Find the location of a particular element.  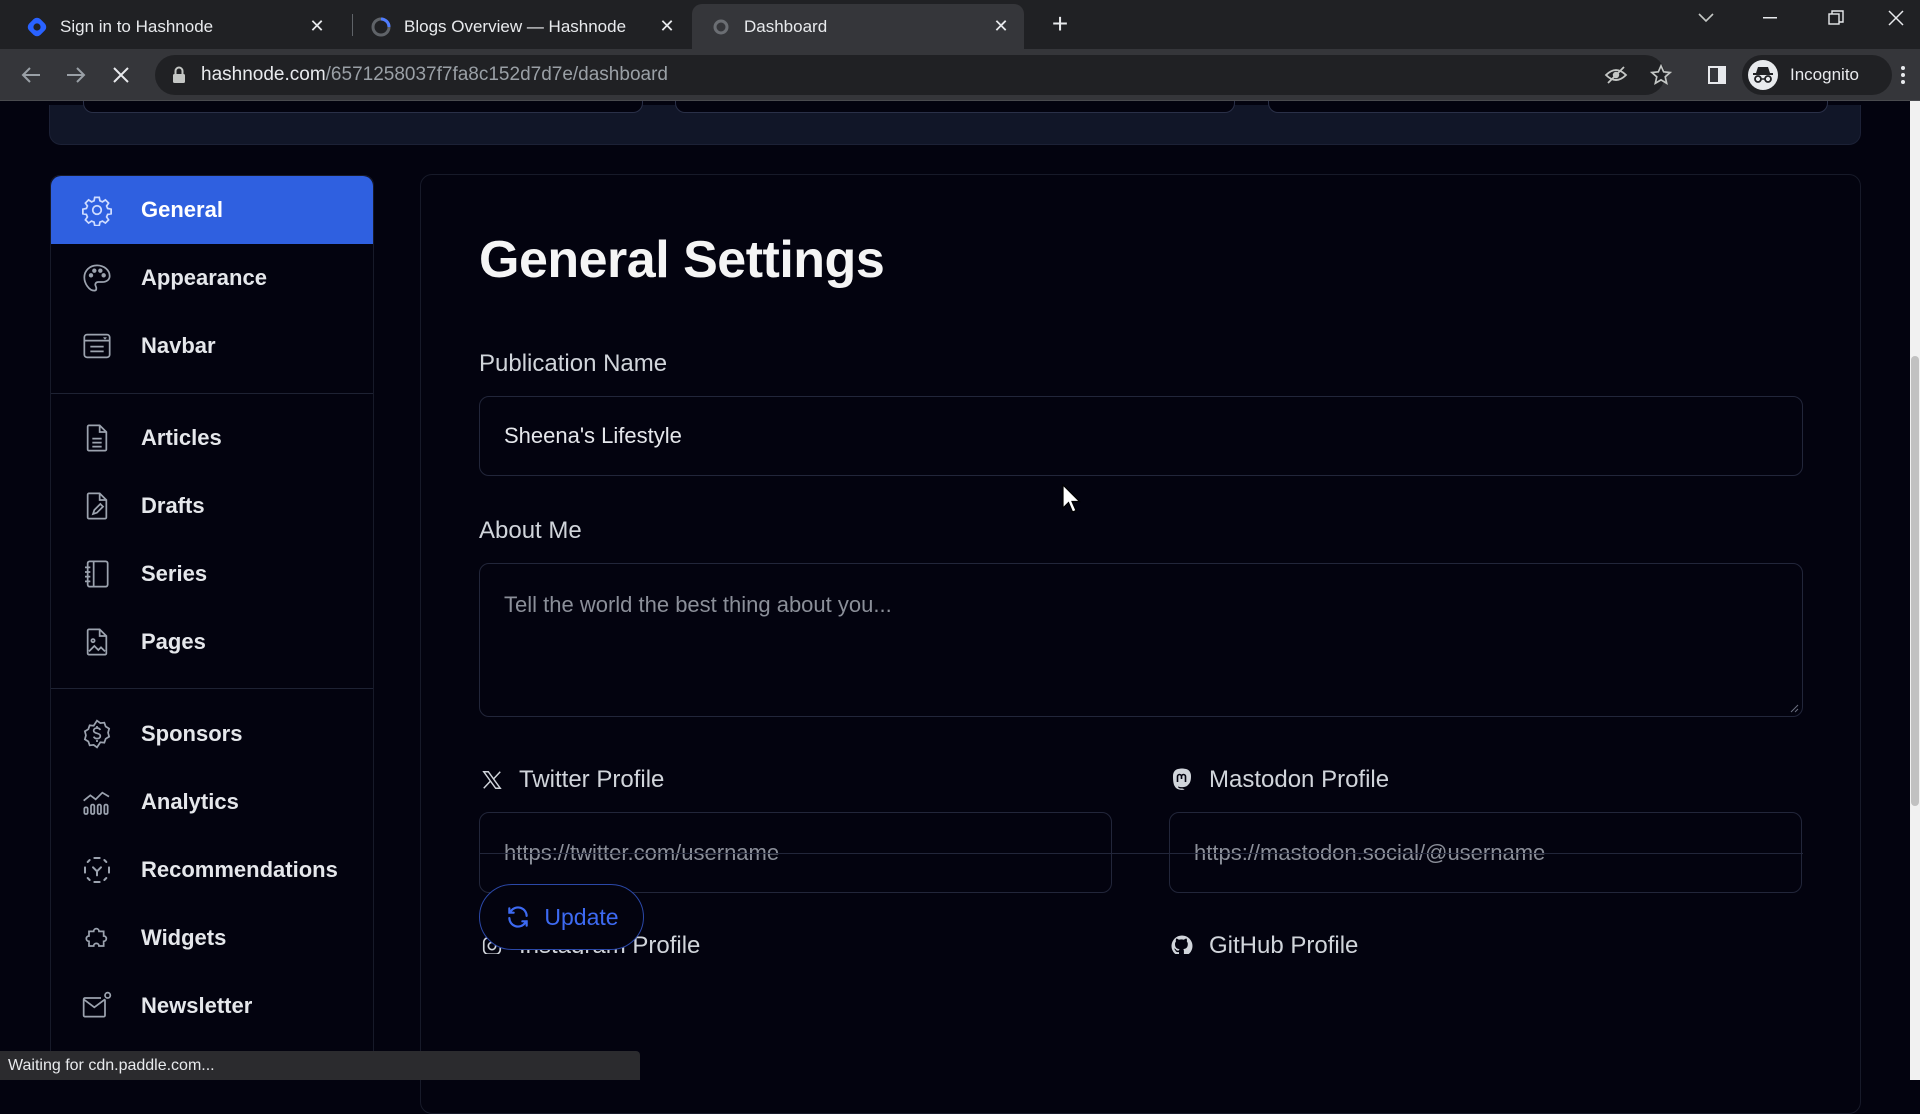

gear-icon is located at coordinates (97, 210).